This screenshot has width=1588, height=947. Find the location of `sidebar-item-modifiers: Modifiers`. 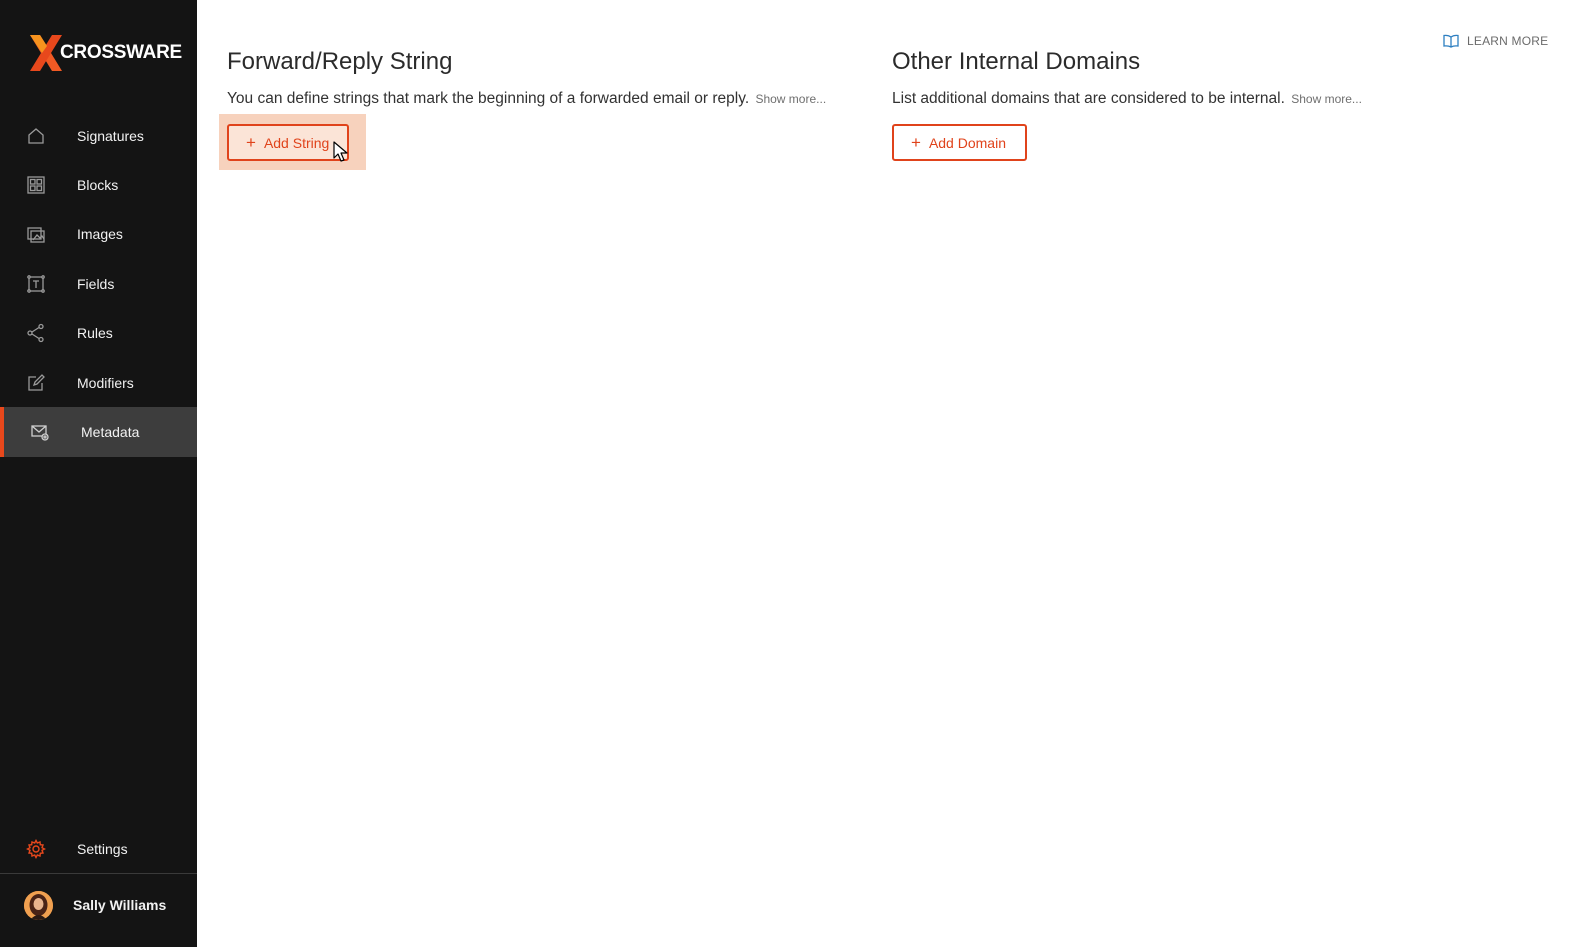

sidebar-item-modifiers: Modifiers is located at coordinates (98, 382).